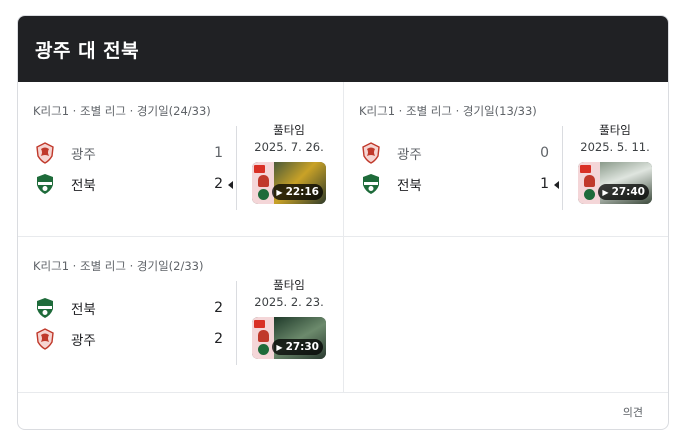 This screenshot has height=440, width=678. What do you see at coordinates (628, 192) in the screenshot?
I see `video-duration: 27:40` at bounding box center [628, 192].